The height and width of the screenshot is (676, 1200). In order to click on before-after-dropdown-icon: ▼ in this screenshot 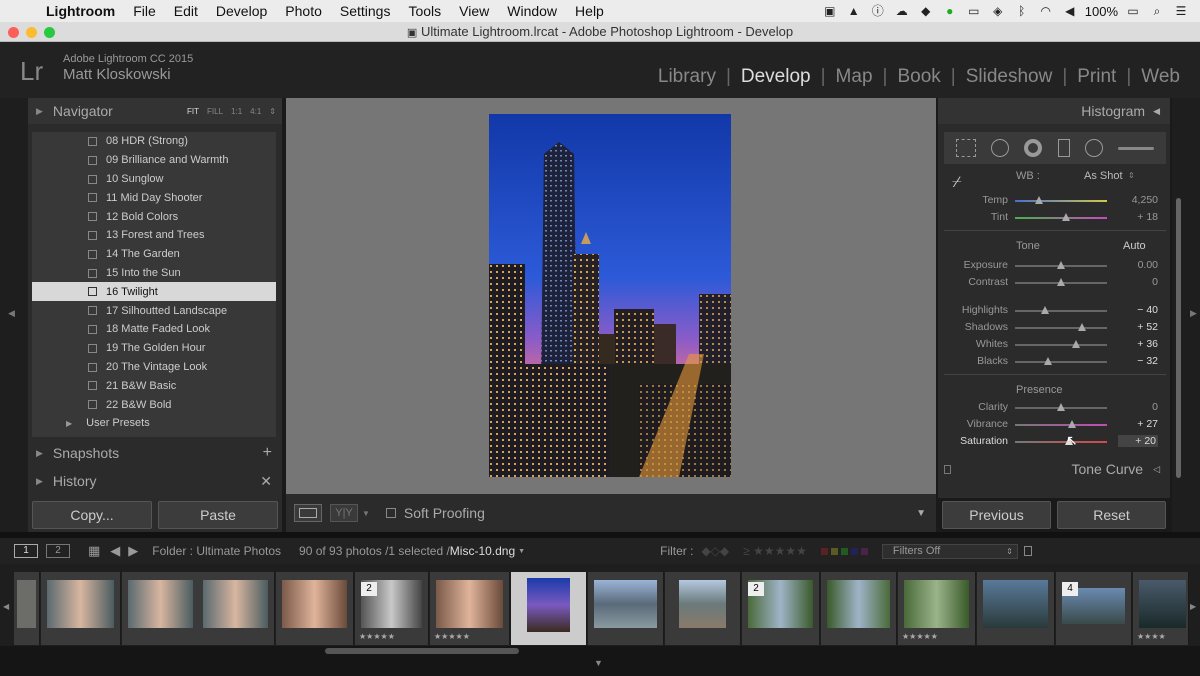, I will do `click(366, 513)`.